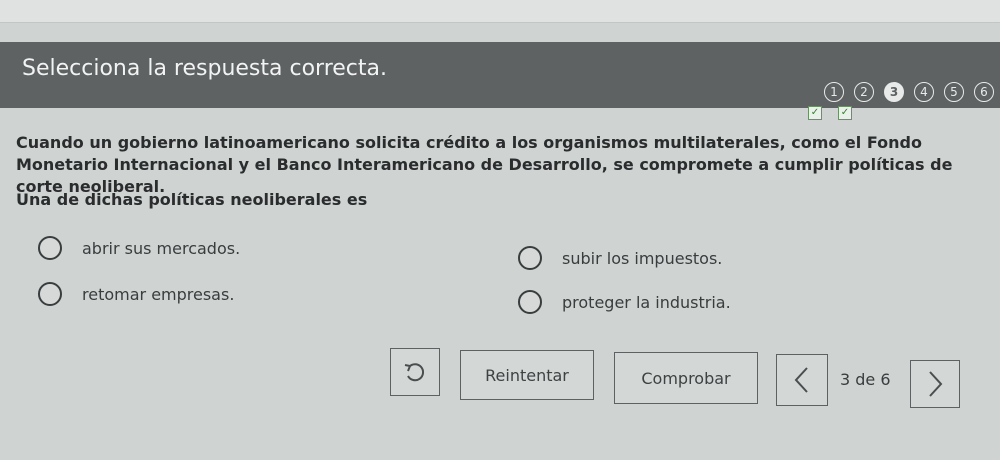  Describe the element at coordinates (158, 294) in the screenshot. I see `option-label: retomar empresas.` at that location.